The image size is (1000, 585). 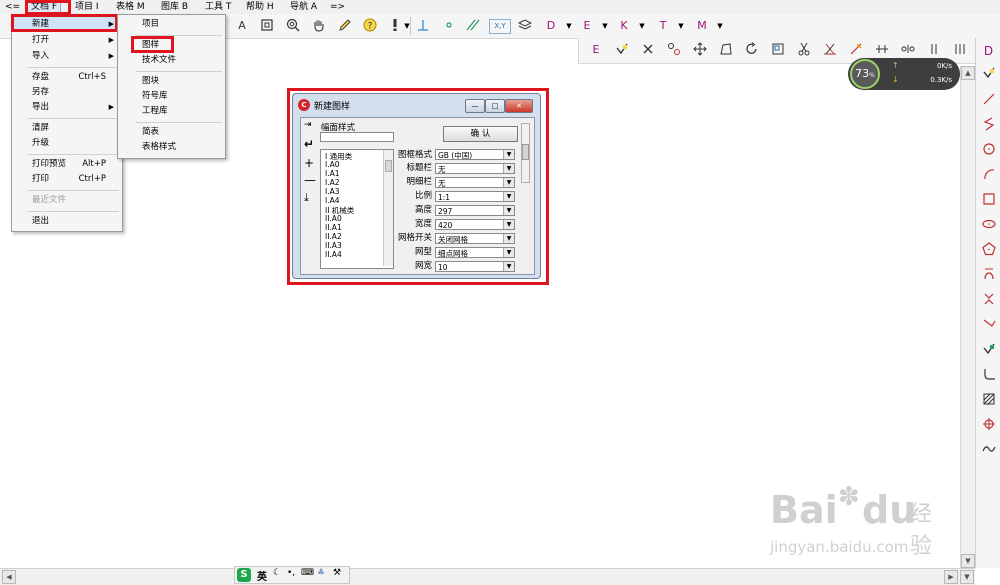 What do you see at coordinates (333, 227) in the screenshot?
I see `list-item: II.A1` at bounding box center [333, 227].